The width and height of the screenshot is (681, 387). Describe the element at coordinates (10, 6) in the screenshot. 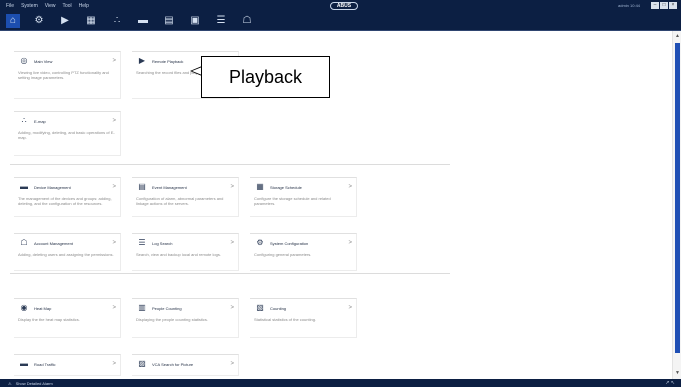

I see `menu-file: File` at that location.